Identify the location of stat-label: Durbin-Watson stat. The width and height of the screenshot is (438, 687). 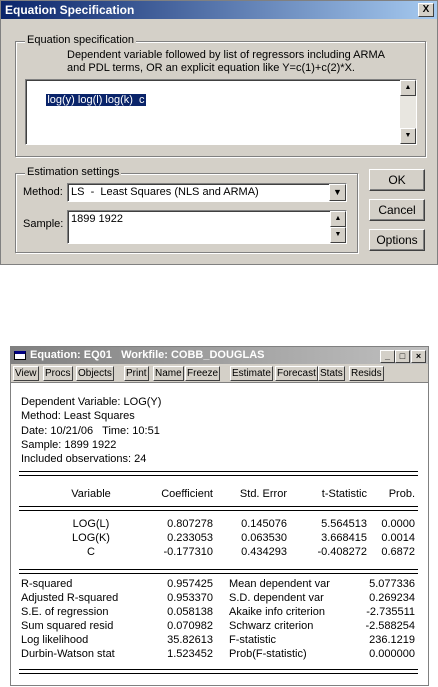
(68, 654).